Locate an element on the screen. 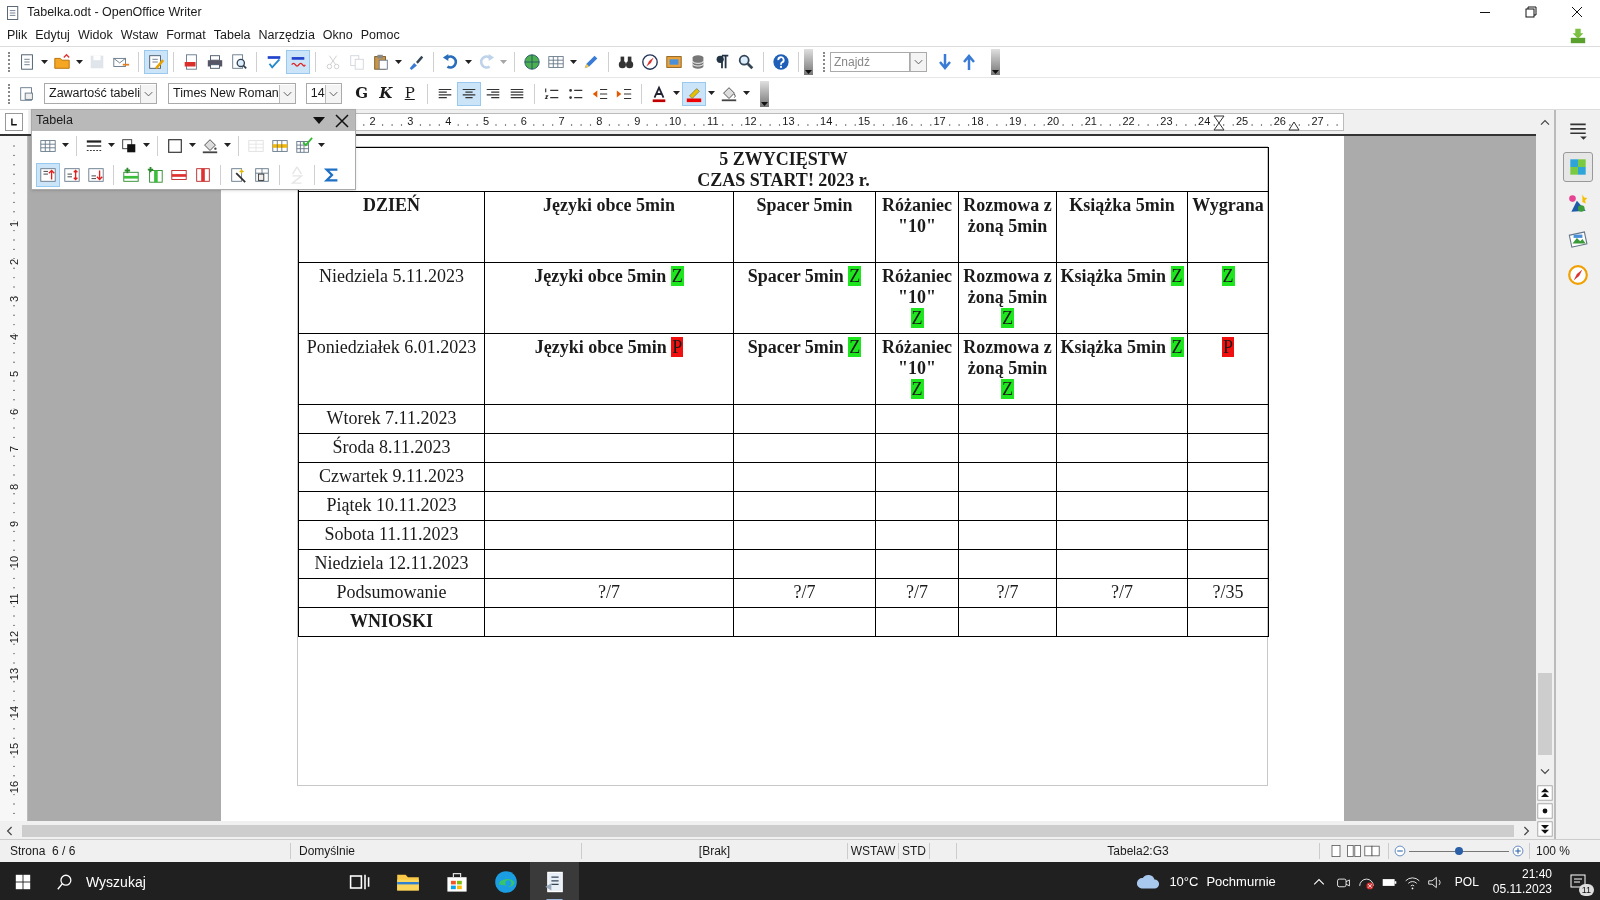 Image resolution: width=1600 pixels, height=900 pixels. ruler-number: 26 is located at coordinates (1279, 121).